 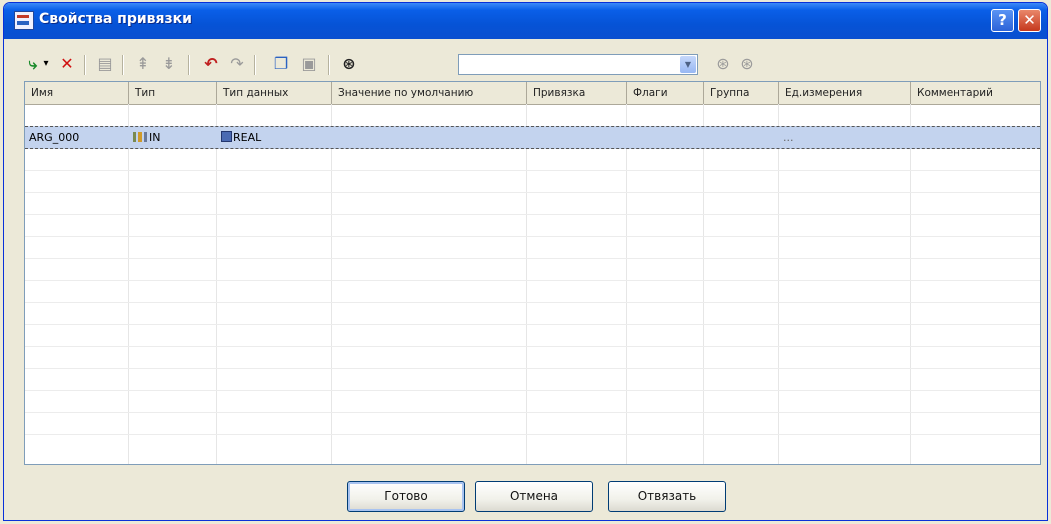 What do you see at coordinates (429, 137) in the screenshot?
I see `cell-default-value` at bounding box center [429, 137].